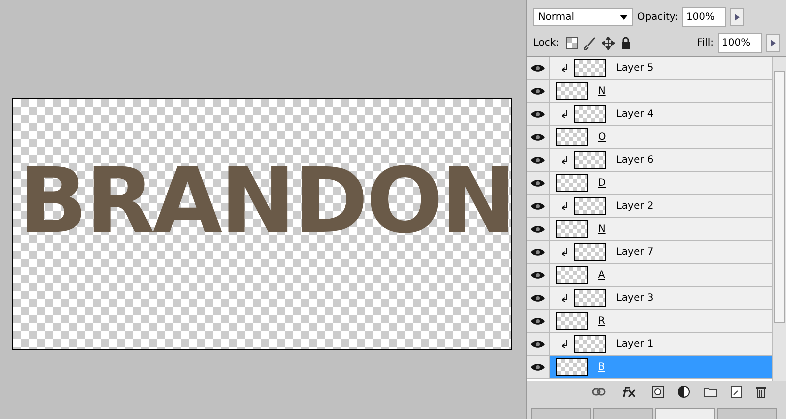 Image resolution: width=786 pixels, height=419 pixels. What do you see at coordinates (602, 137) in the screenshot?
I see `layer-name: O` at bounding box center [602, 137].